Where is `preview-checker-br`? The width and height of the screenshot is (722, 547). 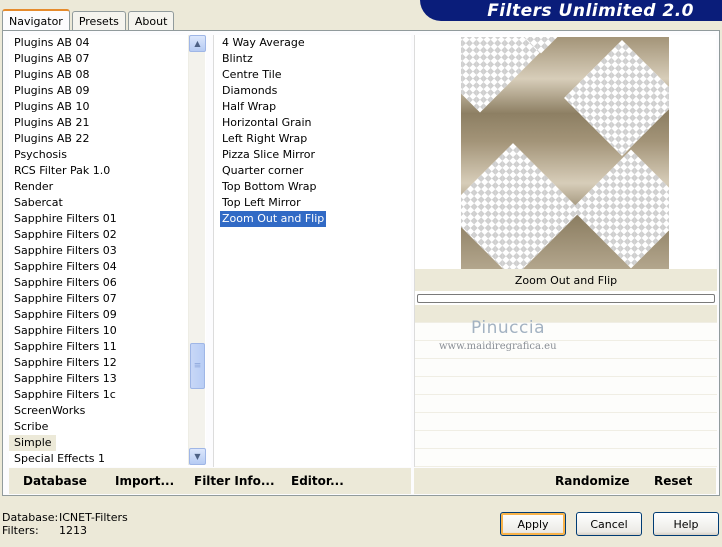
preview-checker-br is located at coordinates (620, 209).